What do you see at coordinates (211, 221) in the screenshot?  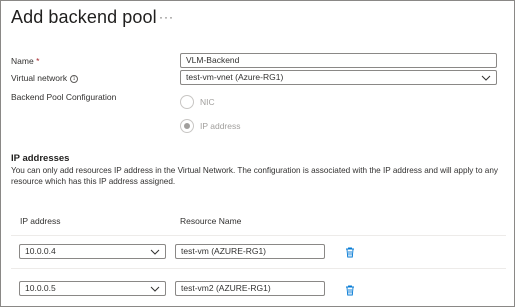 I see `column-header-resource: Resource Name` at bounding box center [211, 221].